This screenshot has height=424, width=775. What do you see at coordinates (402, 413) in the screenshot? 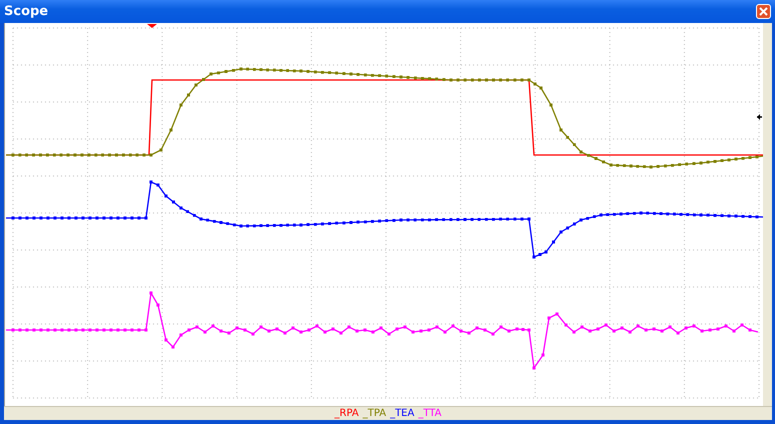
I see `legend-label: _TEA` at bounding box center [402, 413].